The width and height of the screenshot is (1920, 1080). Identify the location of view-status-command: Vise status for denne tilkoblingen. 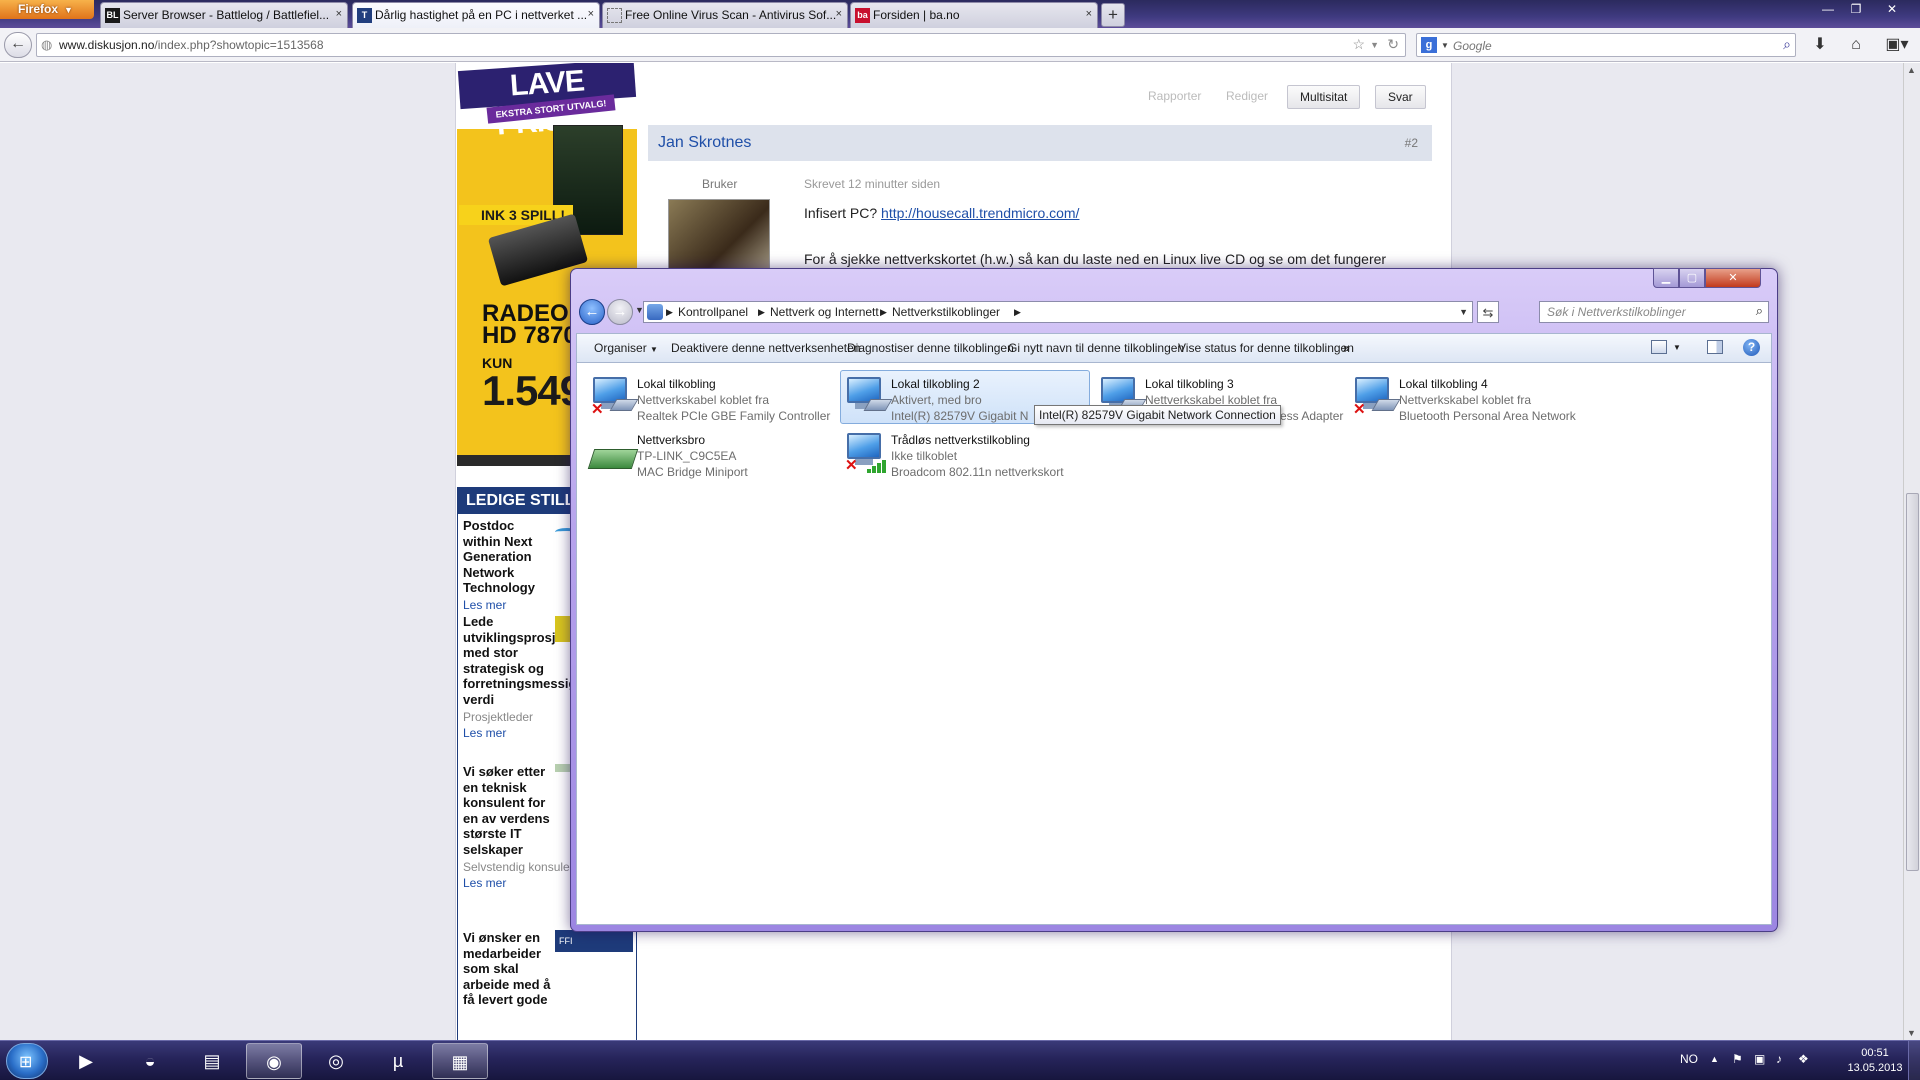
(1266, 348).